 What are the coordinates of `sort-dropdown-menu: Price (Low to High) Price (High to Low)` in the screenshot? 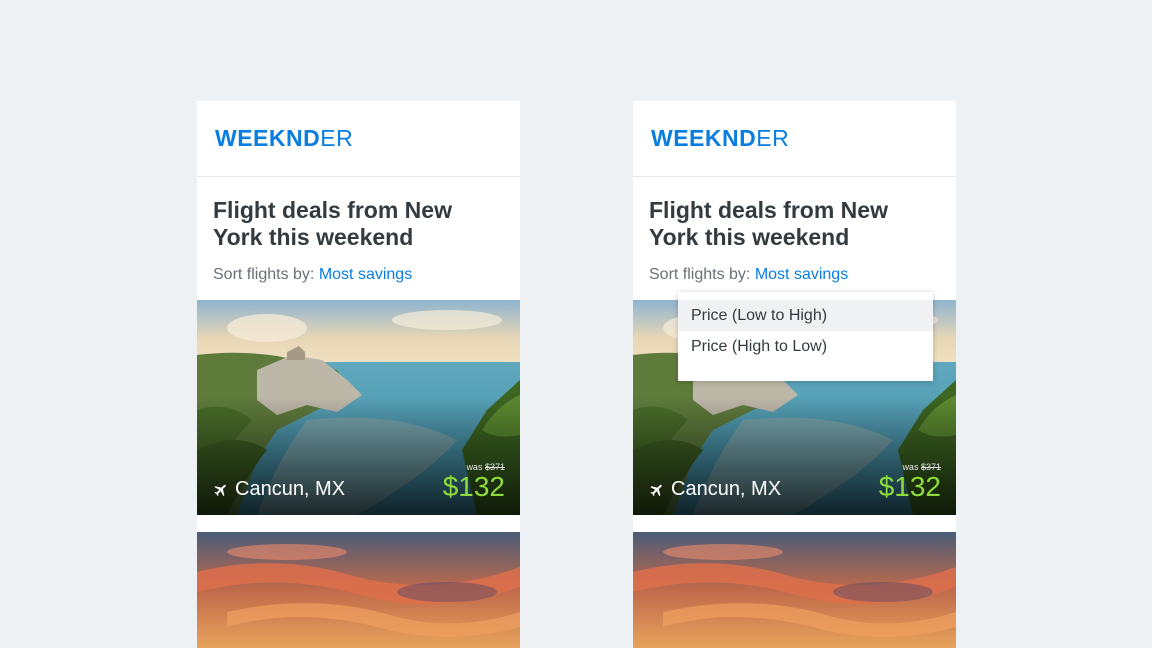 It's located at (805, 336).